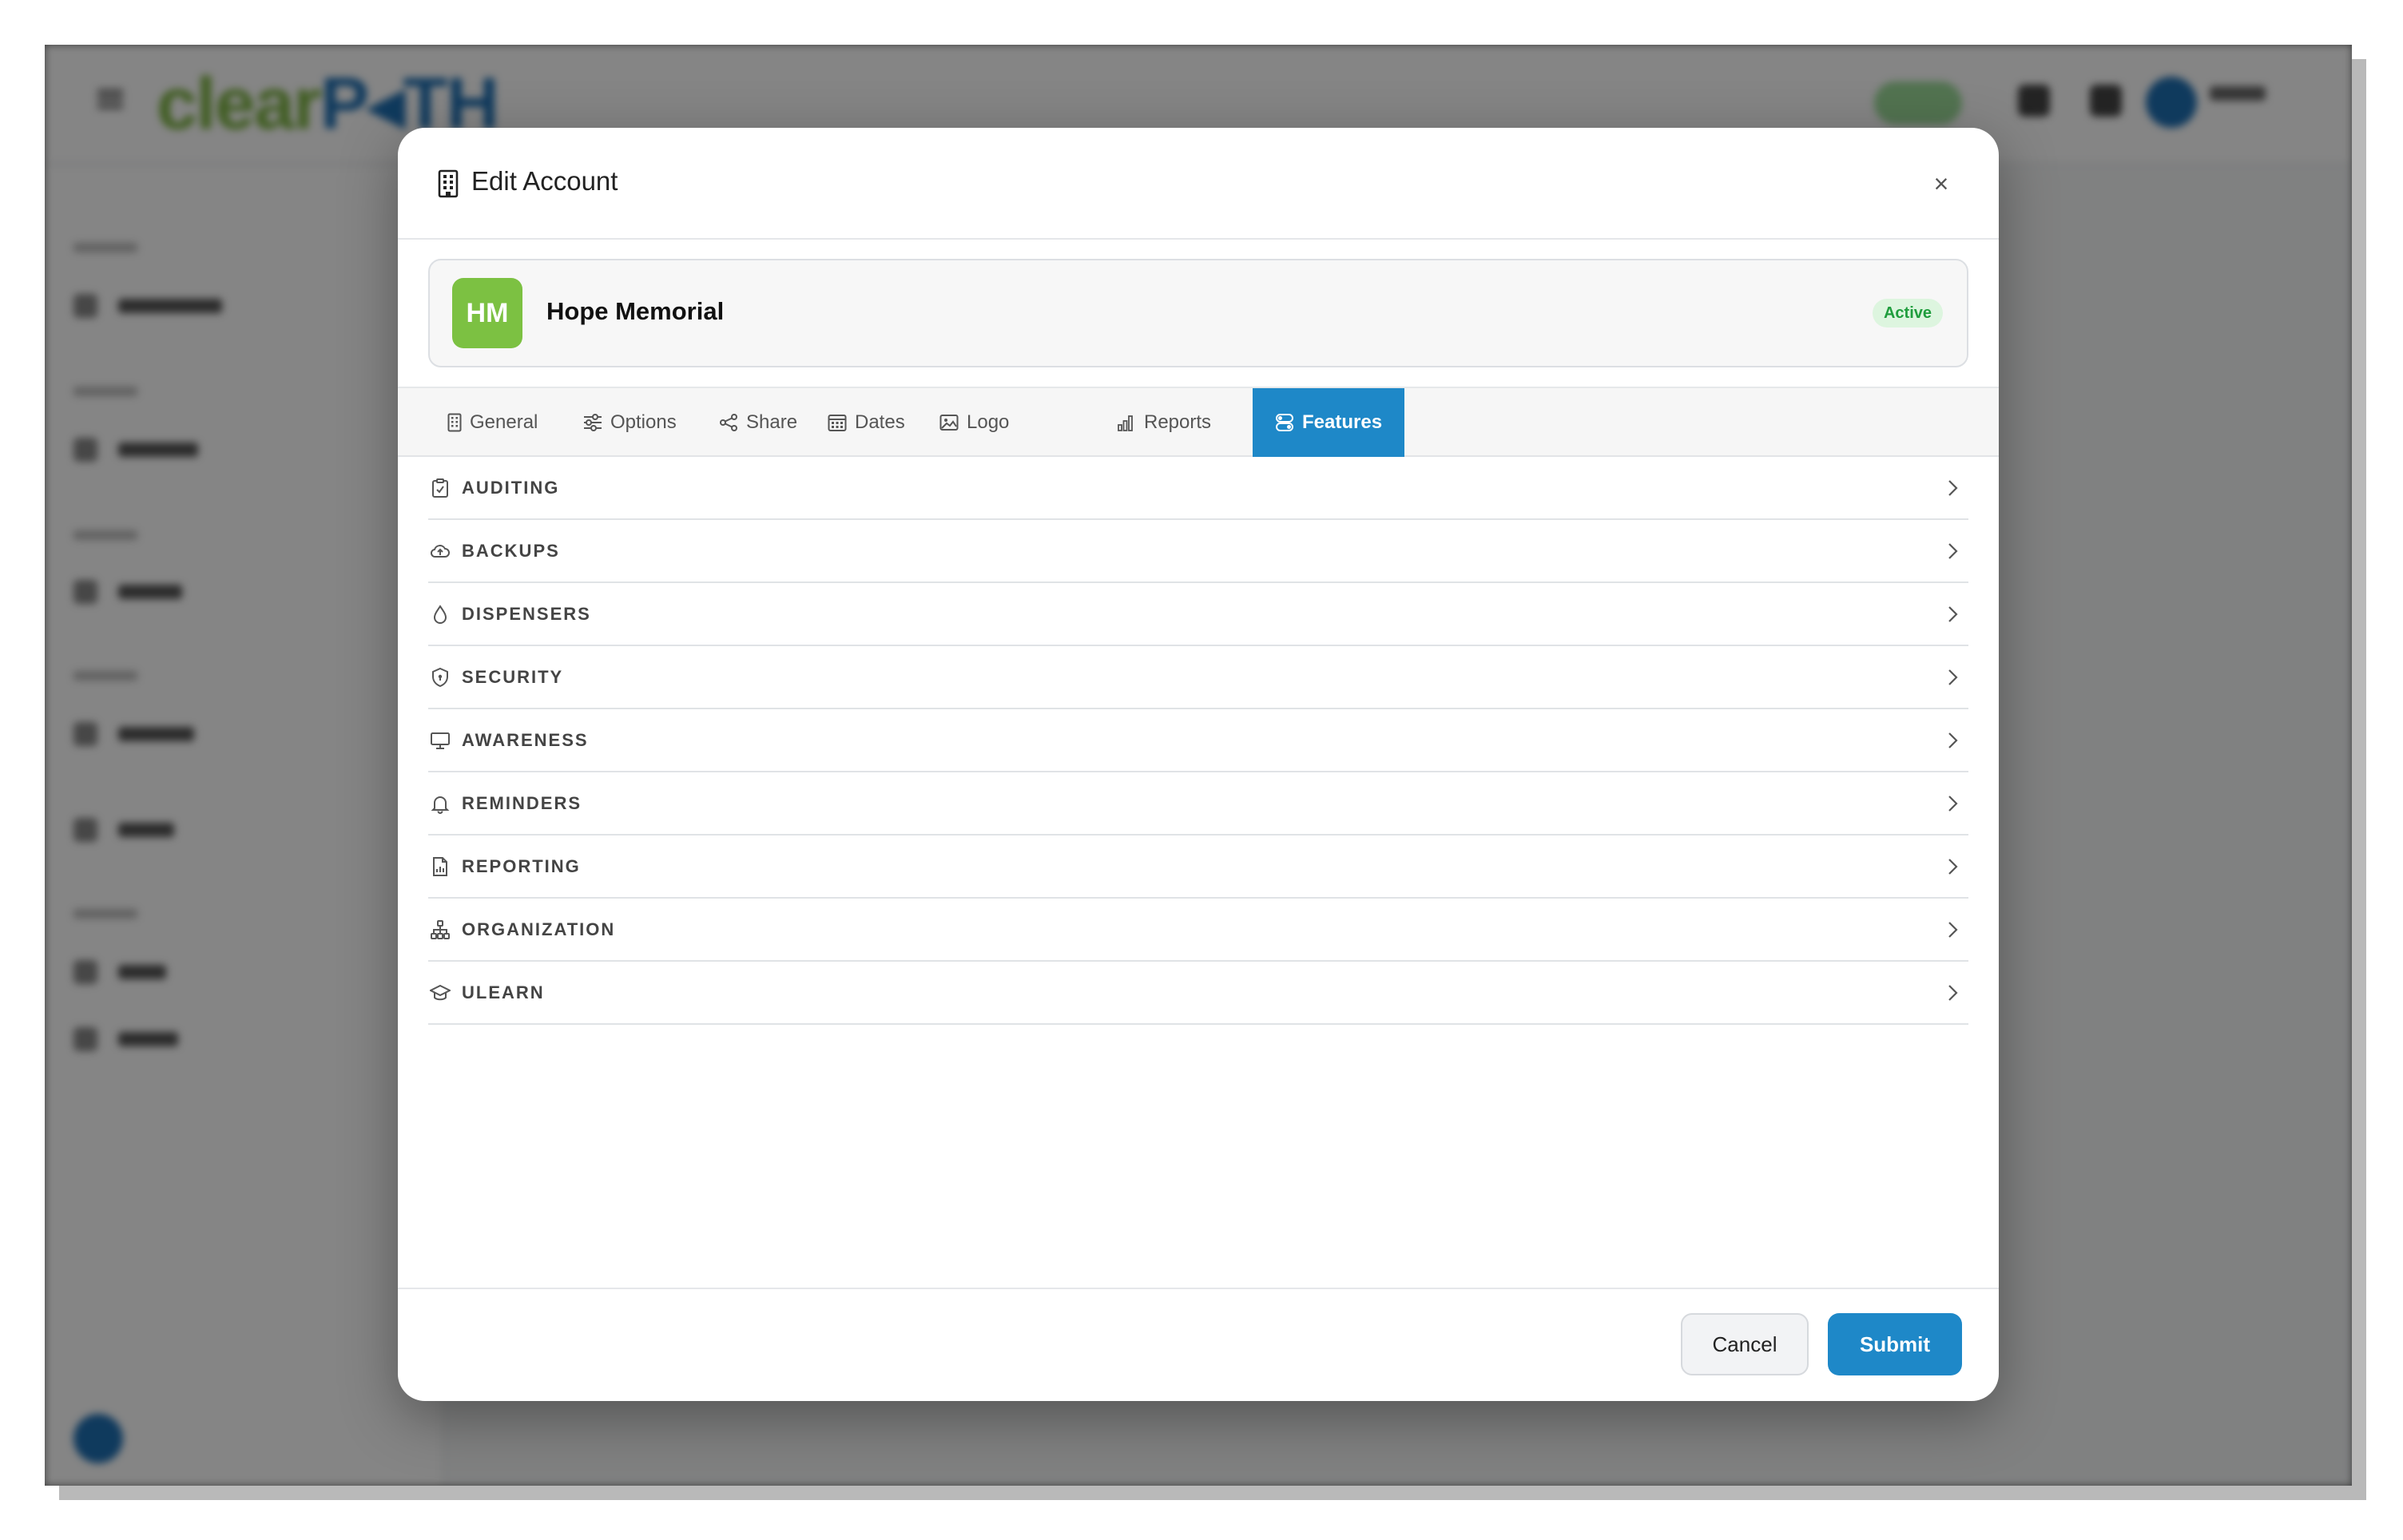 Image resolution: width=2403 pixels, height=1540 pixels. Describe the element at coordinates (440, 488) in the screenshot. I see `clipboard-check-icon` at that location.